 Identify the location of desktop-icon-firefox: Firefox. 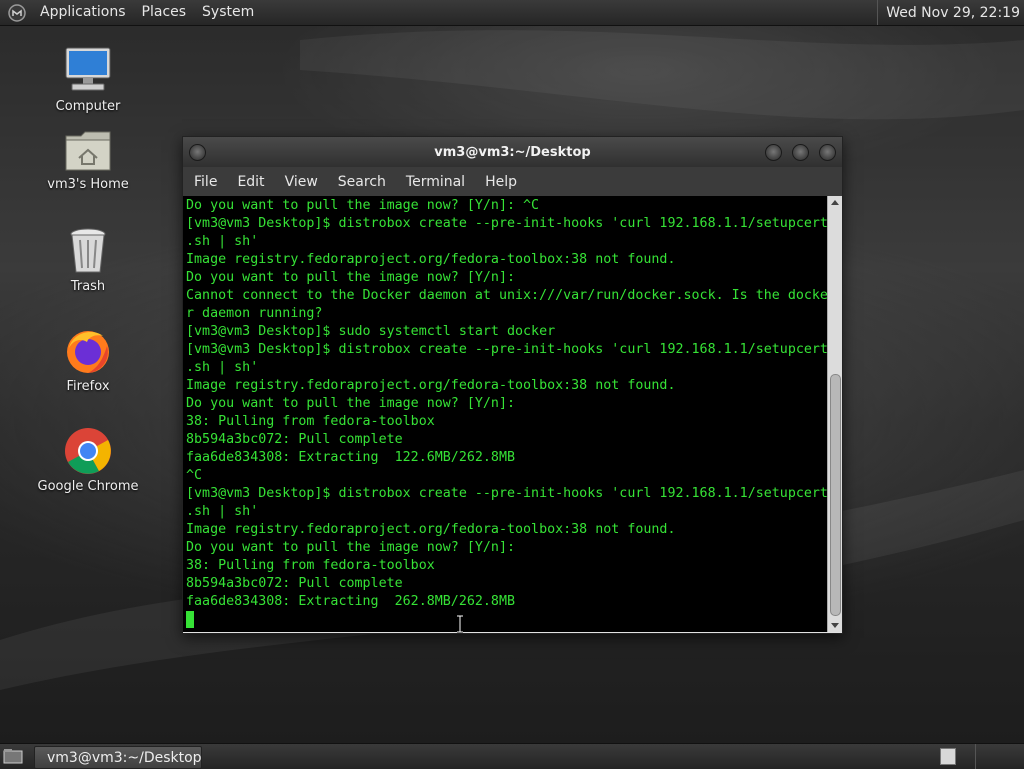
(88, 360).